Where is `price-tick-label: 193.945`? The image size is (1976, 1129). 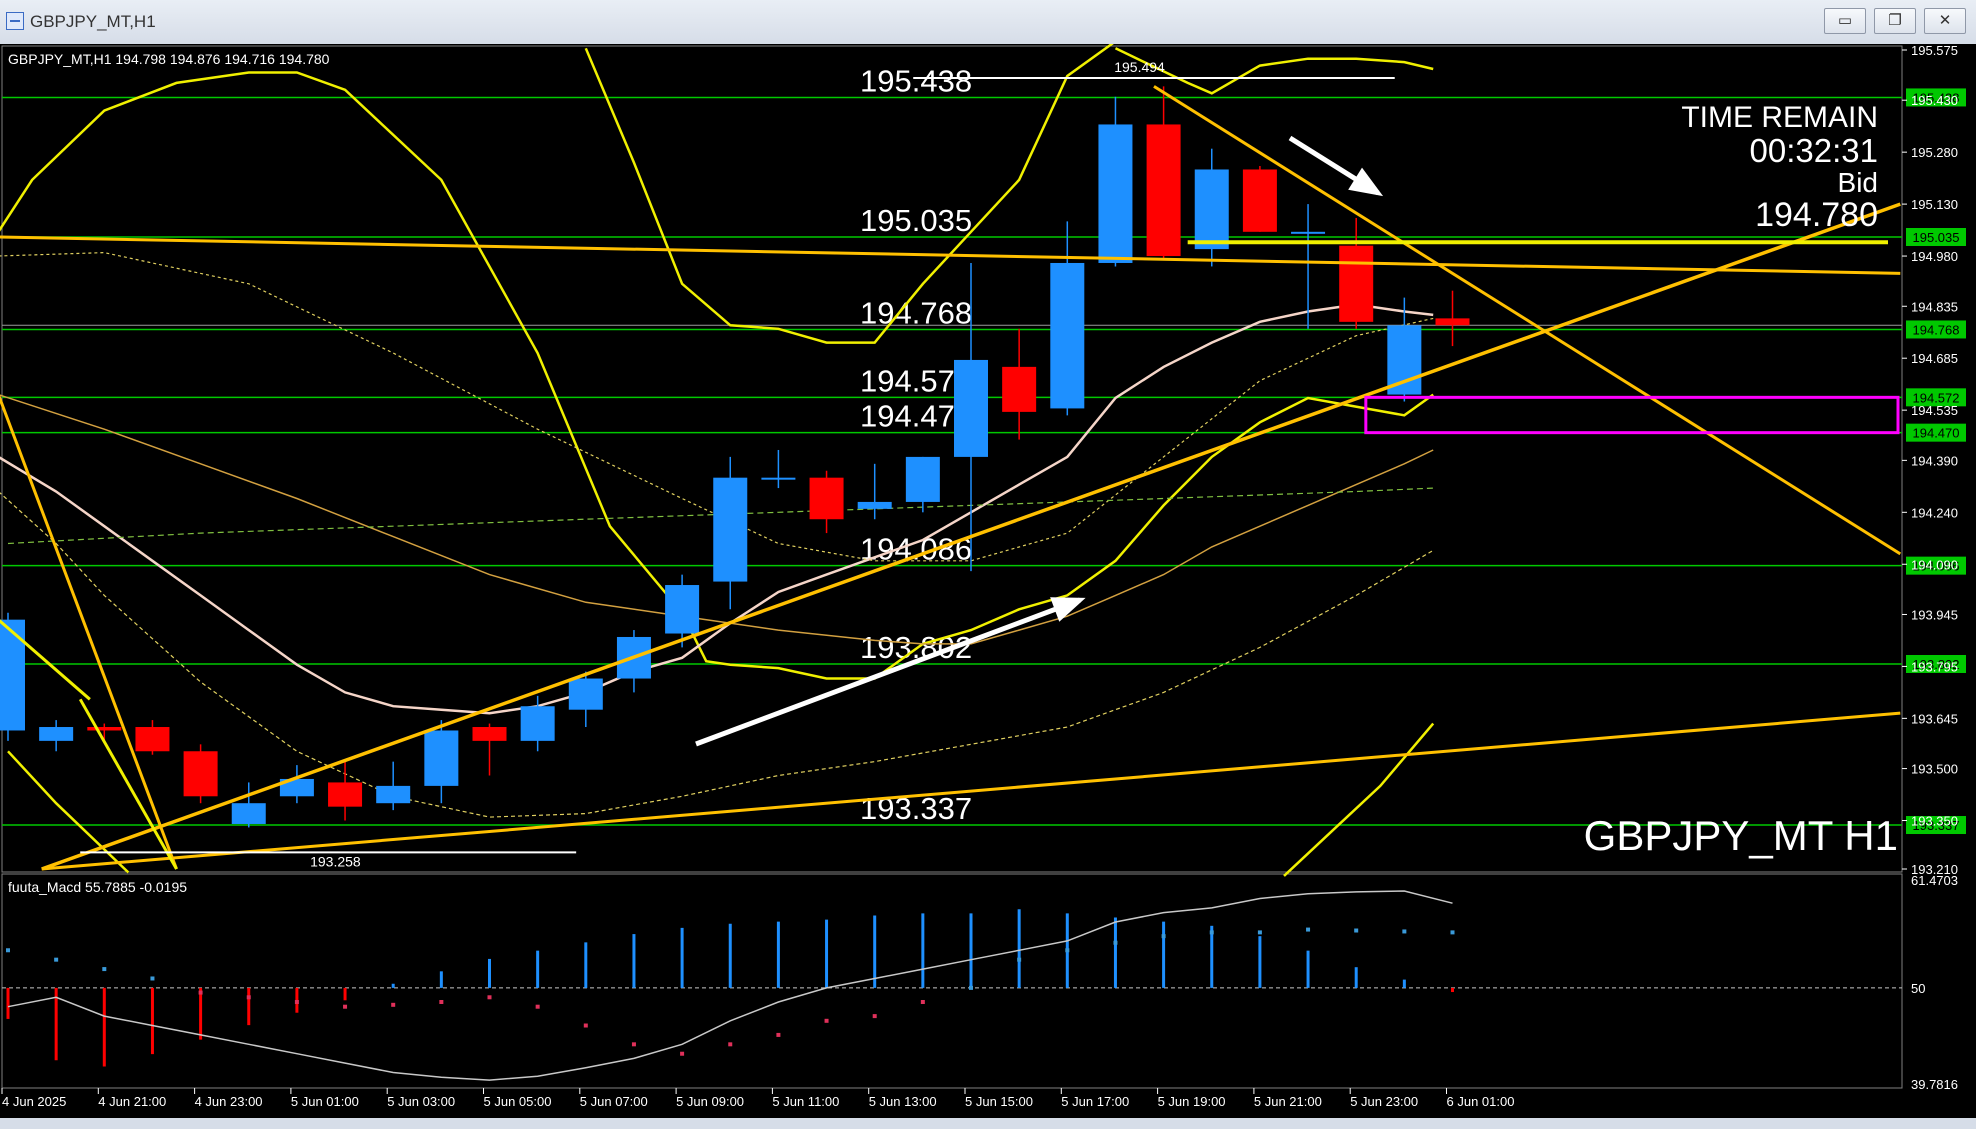 price-tick-label: 193.945 is located at coordinates (1934, 614).